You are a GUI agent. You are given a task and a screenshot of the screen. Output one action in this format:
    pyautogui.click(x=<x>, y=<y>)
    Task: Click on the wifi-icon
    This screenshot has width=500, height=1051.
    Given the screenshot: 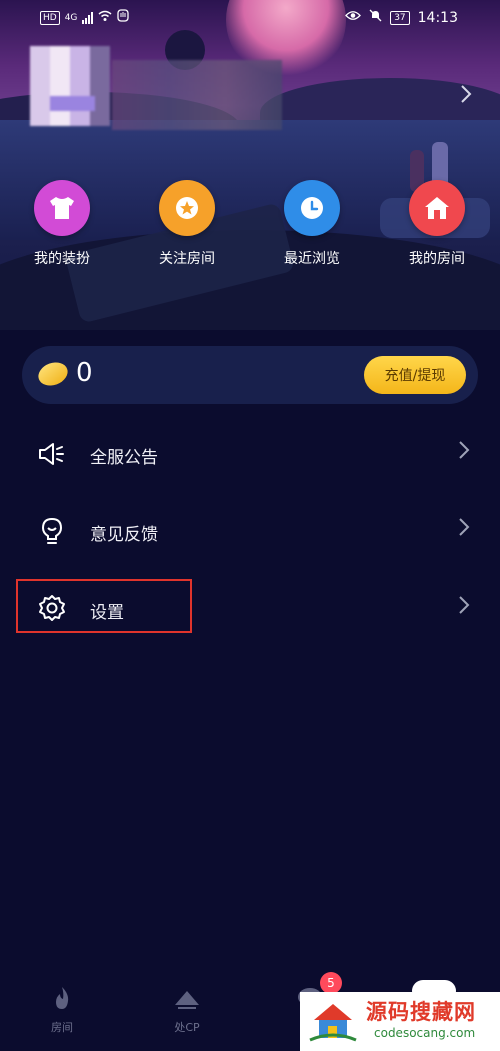 What is the action you would take?
    pyautogui.click(x=105, y=18)
    